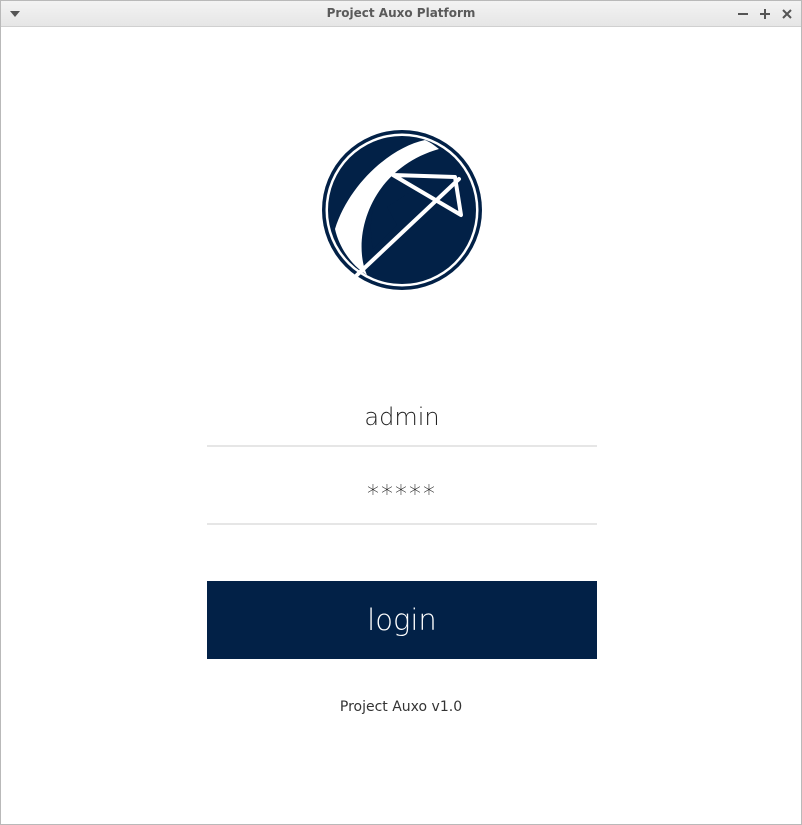 This screenshot has width=802, height=825. I want to click on username-value: admin, so click(402, 417).